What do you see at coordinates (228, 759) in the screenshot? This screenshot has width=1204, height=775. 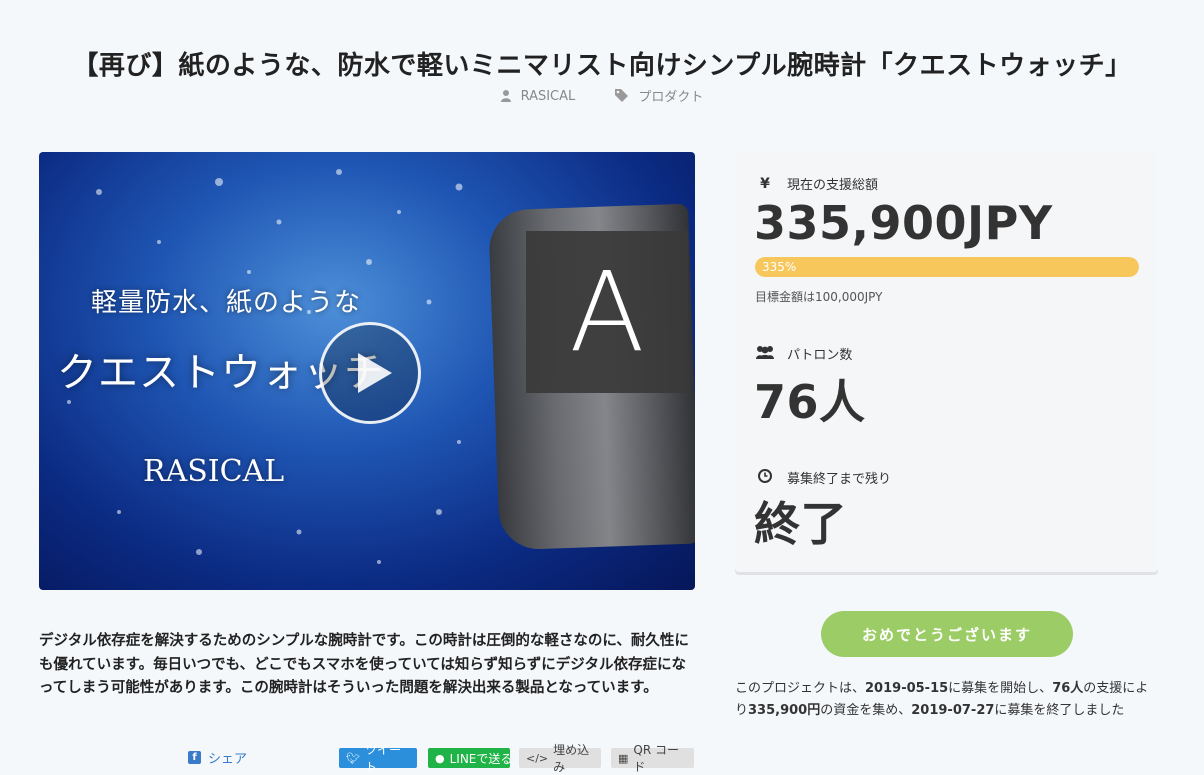 I see `facebook-share-label: シェア` at bounding box center [228, 759].